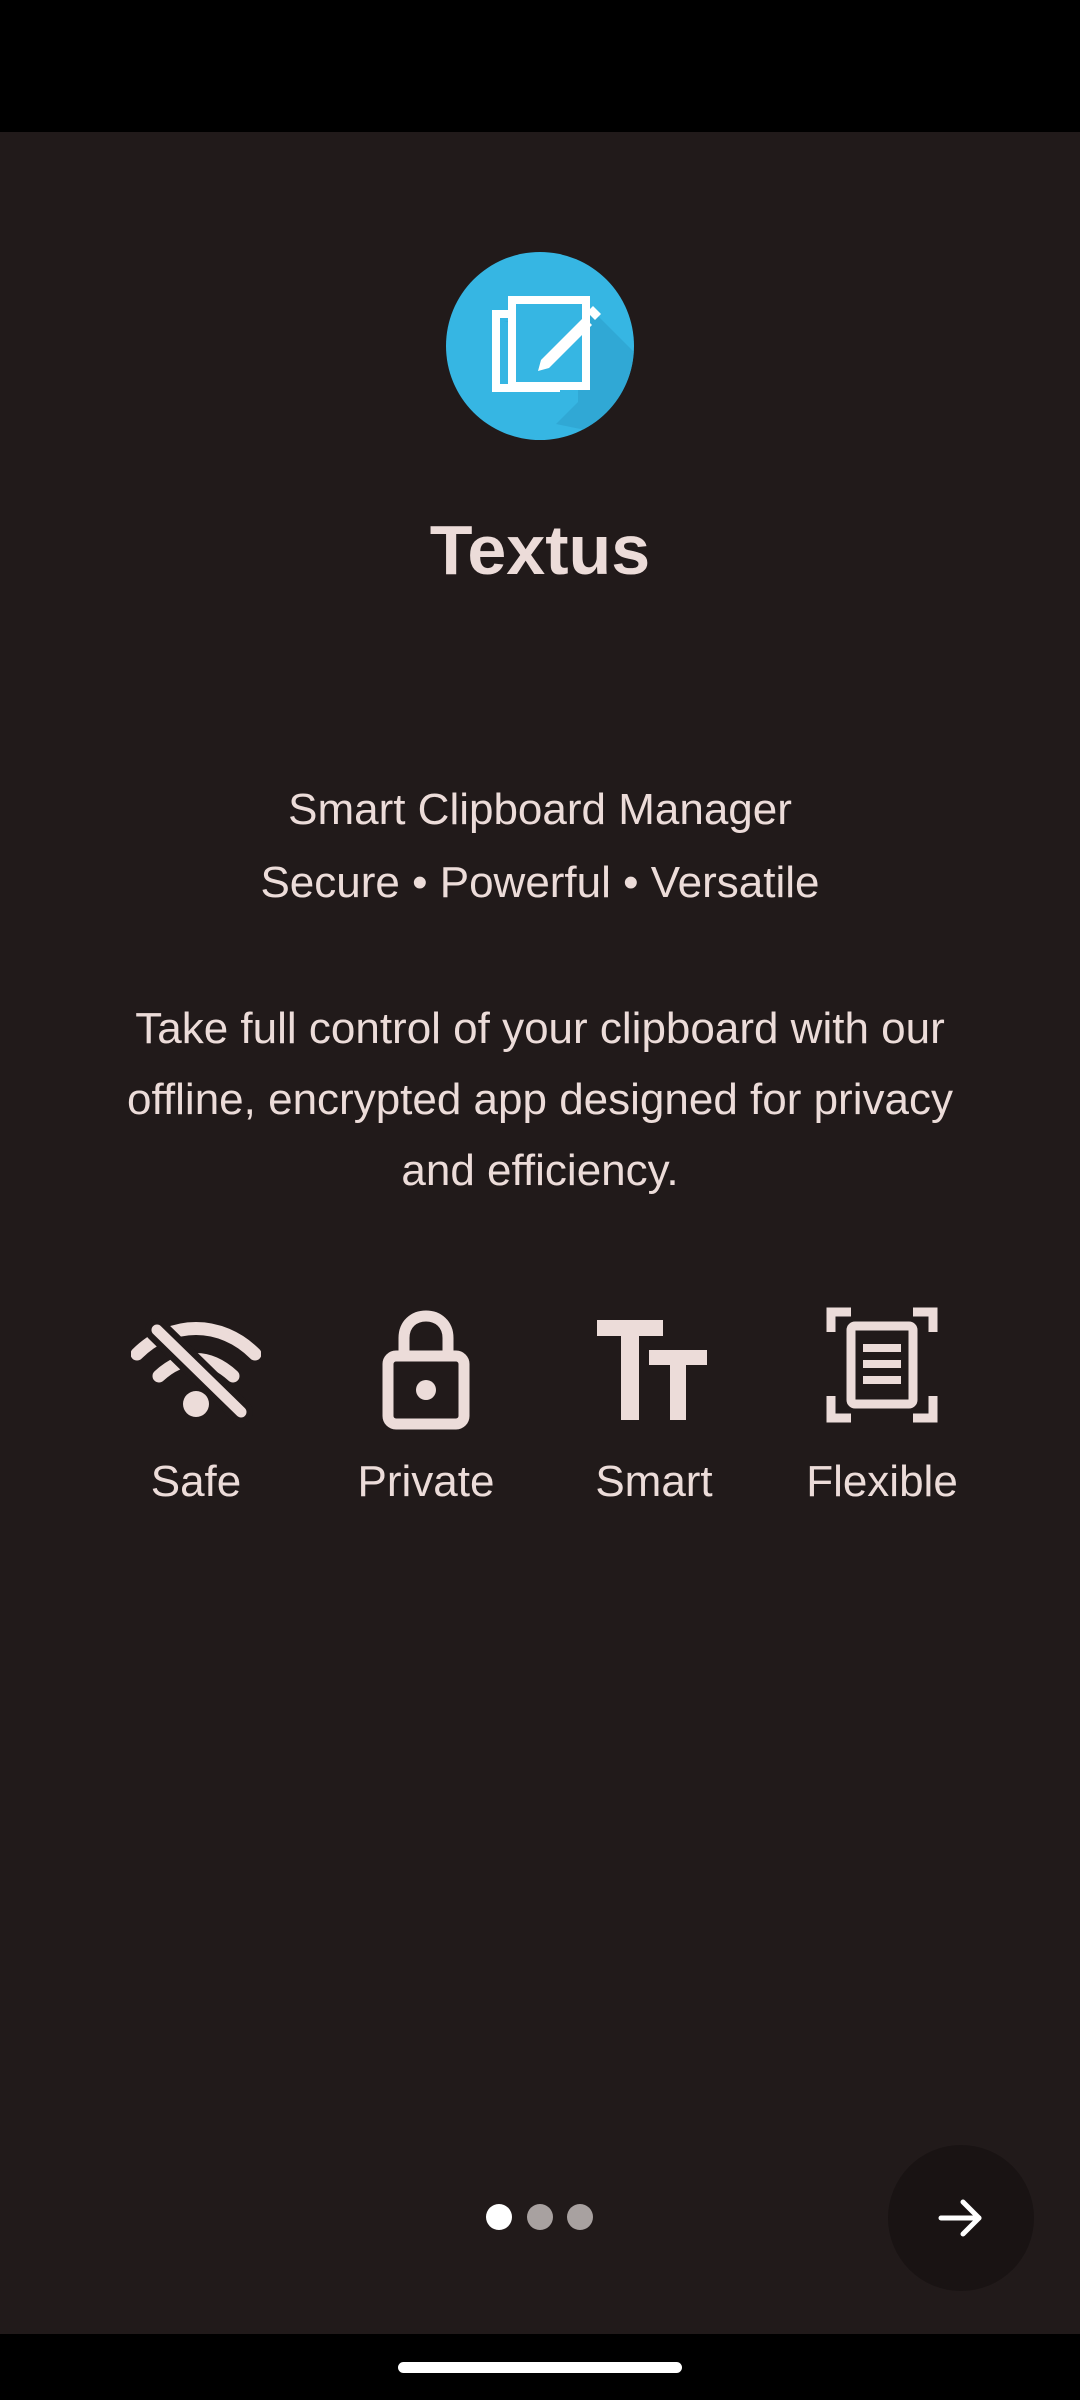  Describe the element at coordinates (563, 368) in the screenshot. I see `clipboard-edit-icon` at that location.